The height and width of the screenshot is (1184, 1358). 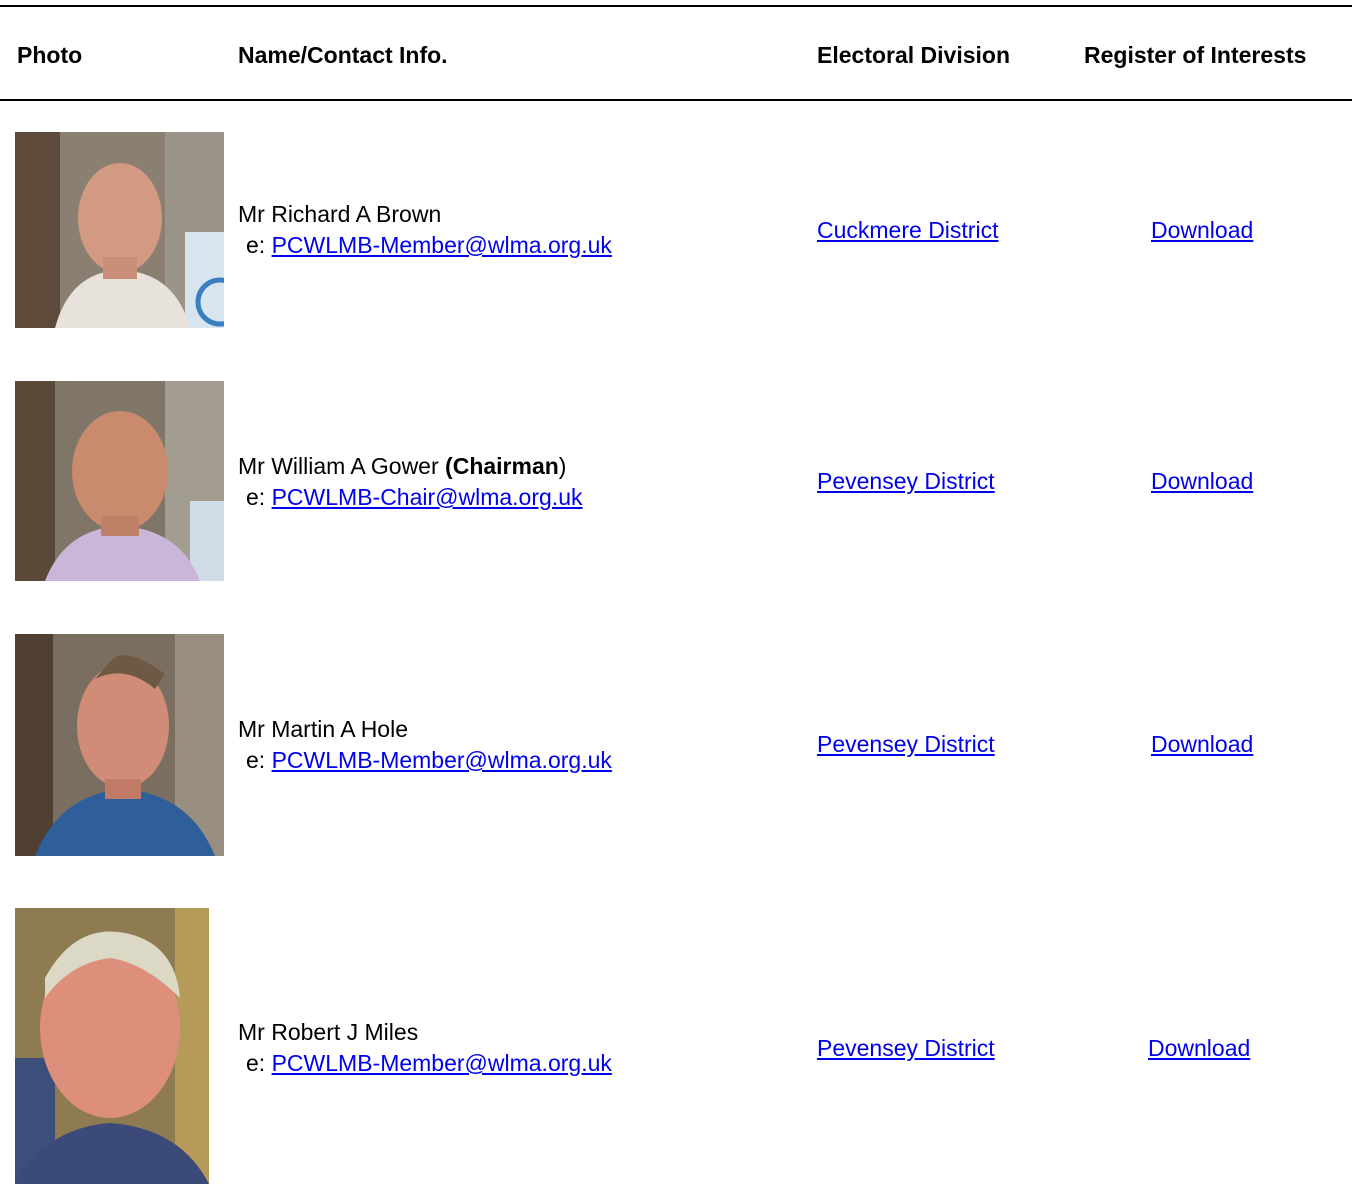 What do you see at coordinates (449, 466) in the screenshot?
I see `member-role-open: (` at bounding box center [449, 466].